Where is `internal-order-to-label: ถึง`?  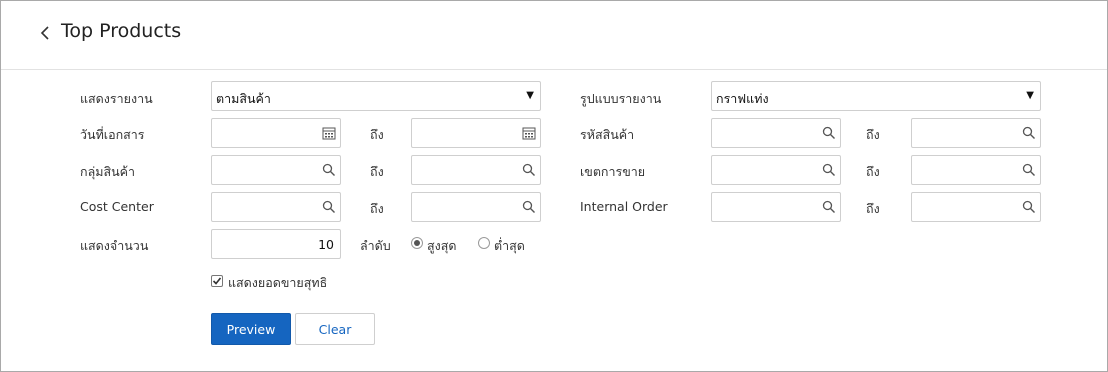 internal-order-to-label: ถึง is located at coordinates (873, 208).